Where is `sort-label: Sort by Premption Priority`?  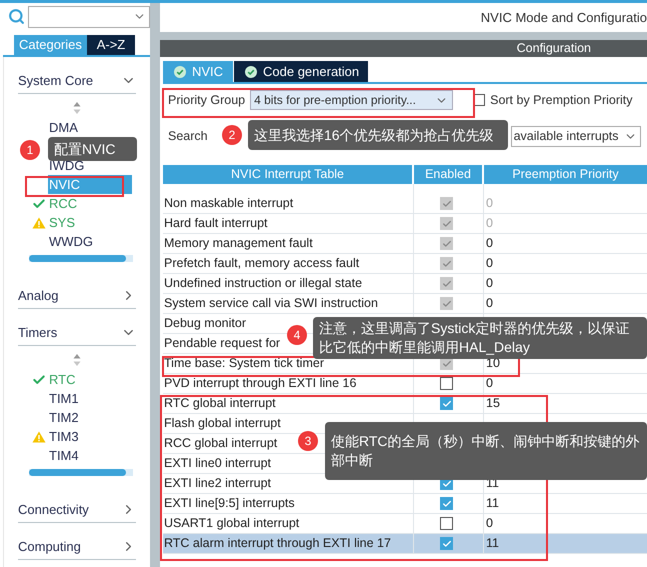 sort-label: Sort by Premption Priority is located at coordinates (561, 100).